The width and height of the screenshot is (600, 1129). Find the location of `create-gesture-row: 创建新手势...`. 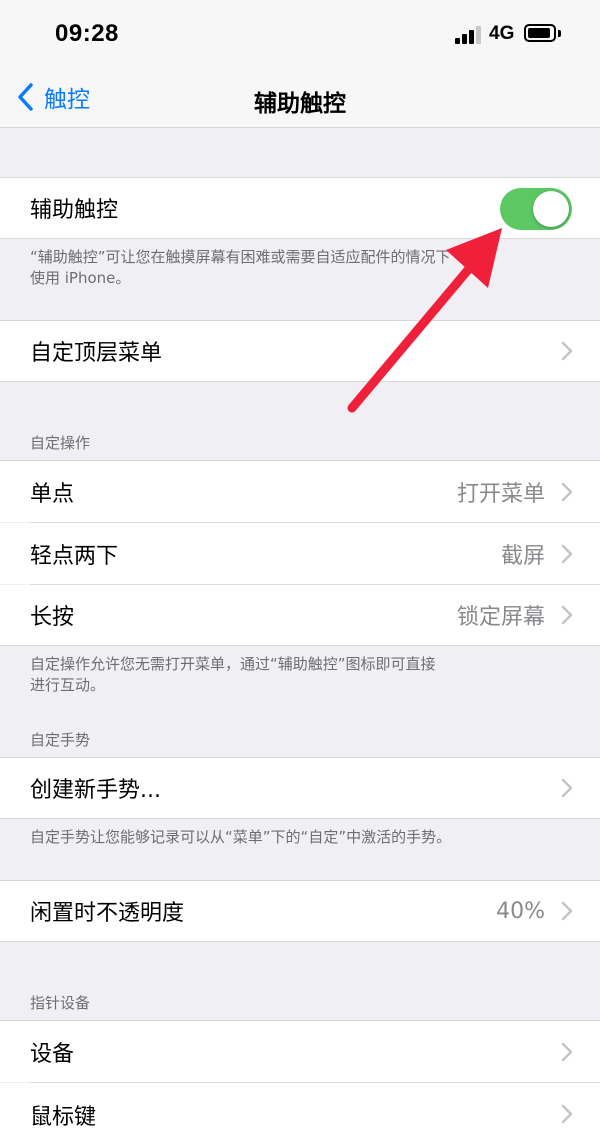

create-gesture-row: 创建新手势... is located at coordinates (300, 788).